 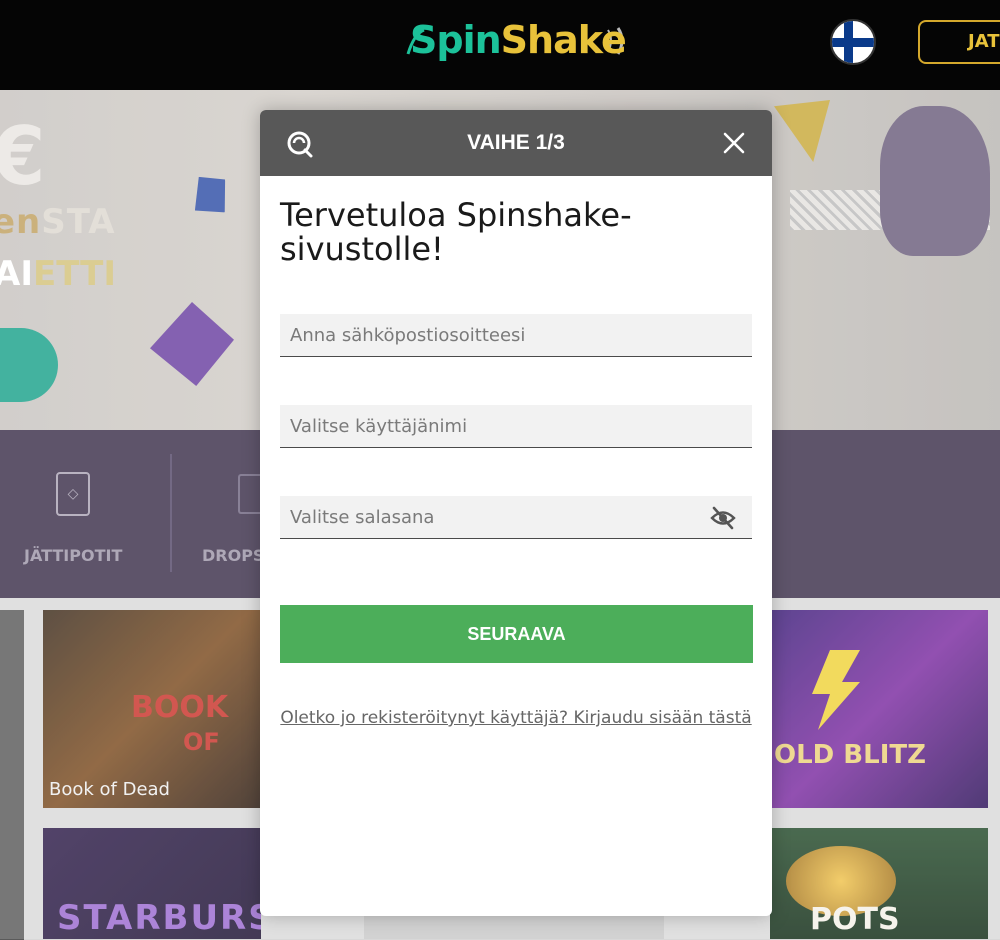 What do you see at coordinates (959, 42) in the screenshot?
I see `top-join-button: JAT` at bounding box center [959, 42].